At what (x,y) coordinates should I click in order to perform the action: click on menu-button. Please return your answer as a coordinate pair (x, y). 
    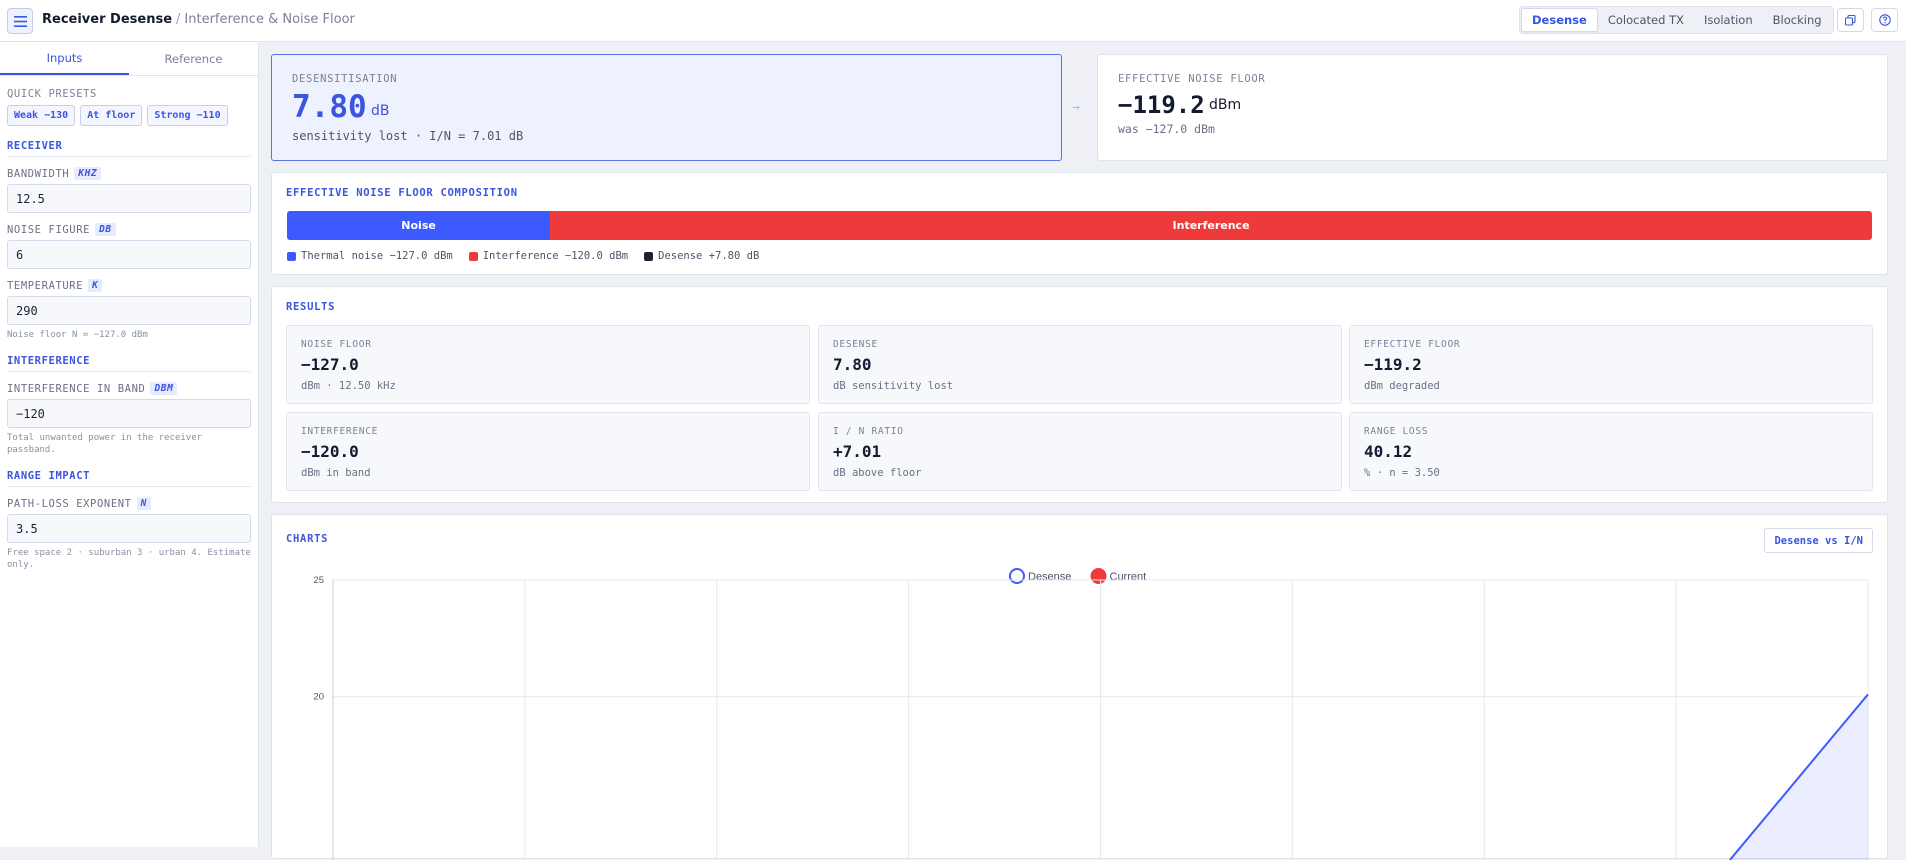
    Looking at the image, I should click on (20, 21).